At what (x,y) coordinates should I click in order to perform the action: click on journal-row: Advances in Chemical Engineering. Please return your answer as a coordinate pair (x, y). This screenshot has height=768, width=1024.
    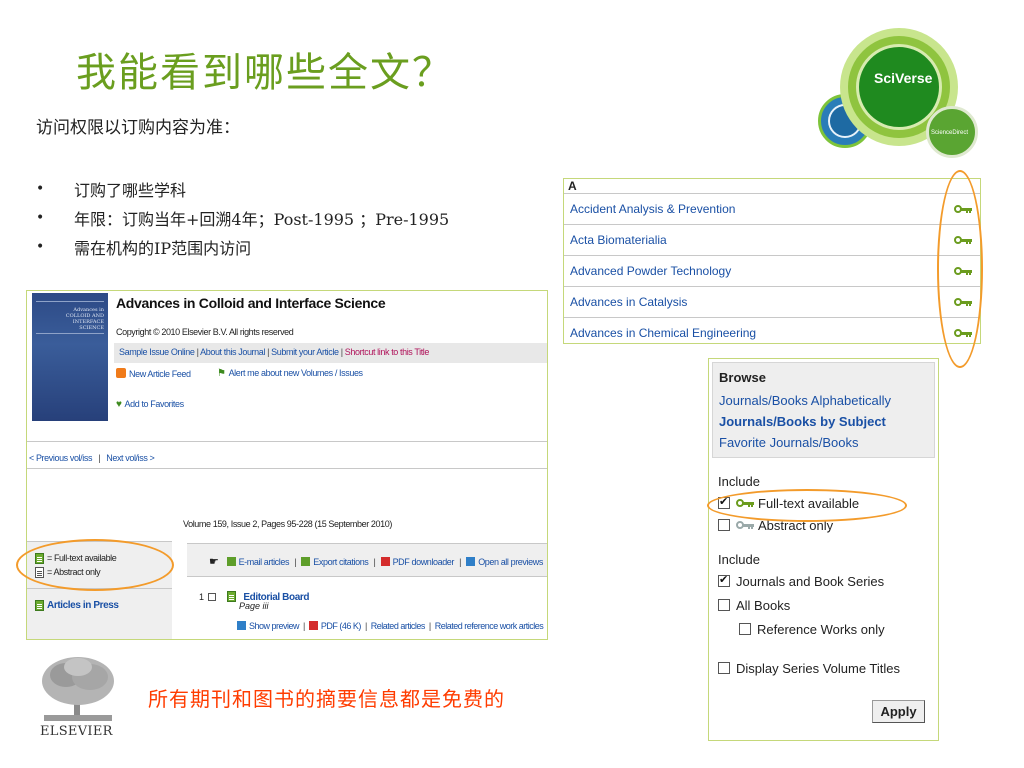
    Looking at the image, I should click on (772, 332).